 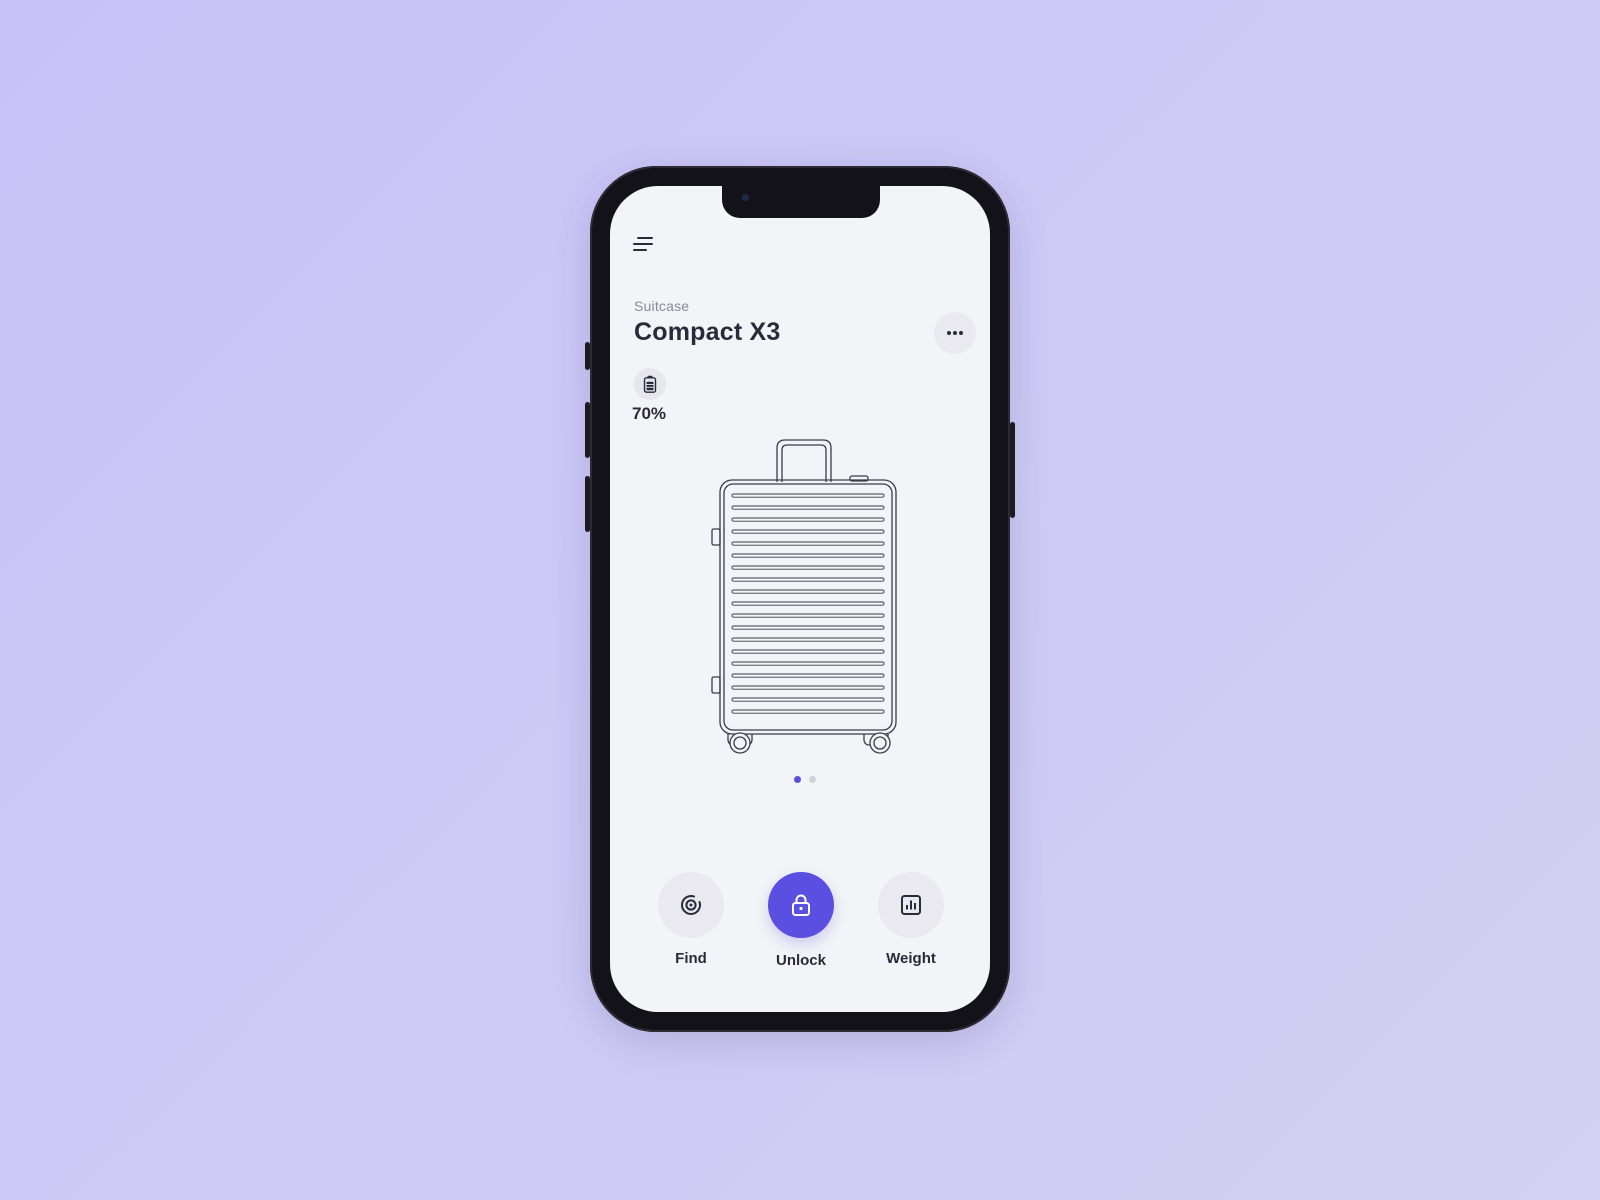 What do you see at coordinates (804, 596) in the screenshot?
I see `suitcase-illustration` at bounding box center [804, 596].